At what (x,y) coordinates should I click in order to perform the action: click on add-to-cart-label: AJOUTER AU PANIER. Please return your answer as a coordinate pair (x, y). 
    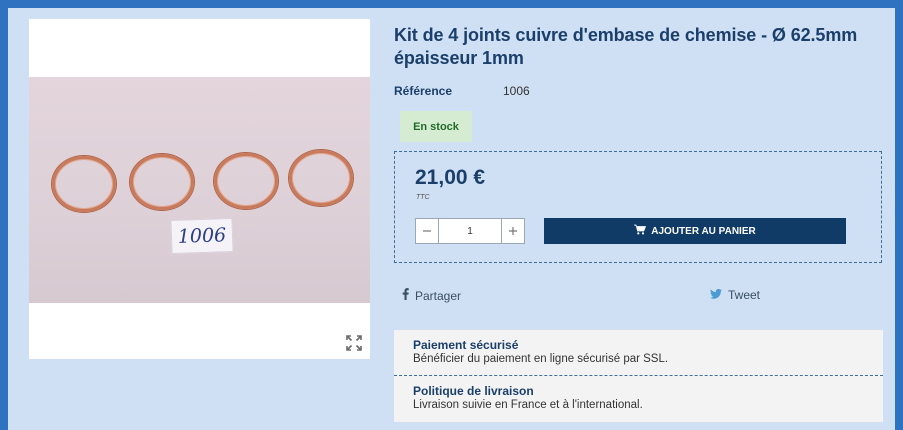
    Looking at the image, I should click on (703, 231).